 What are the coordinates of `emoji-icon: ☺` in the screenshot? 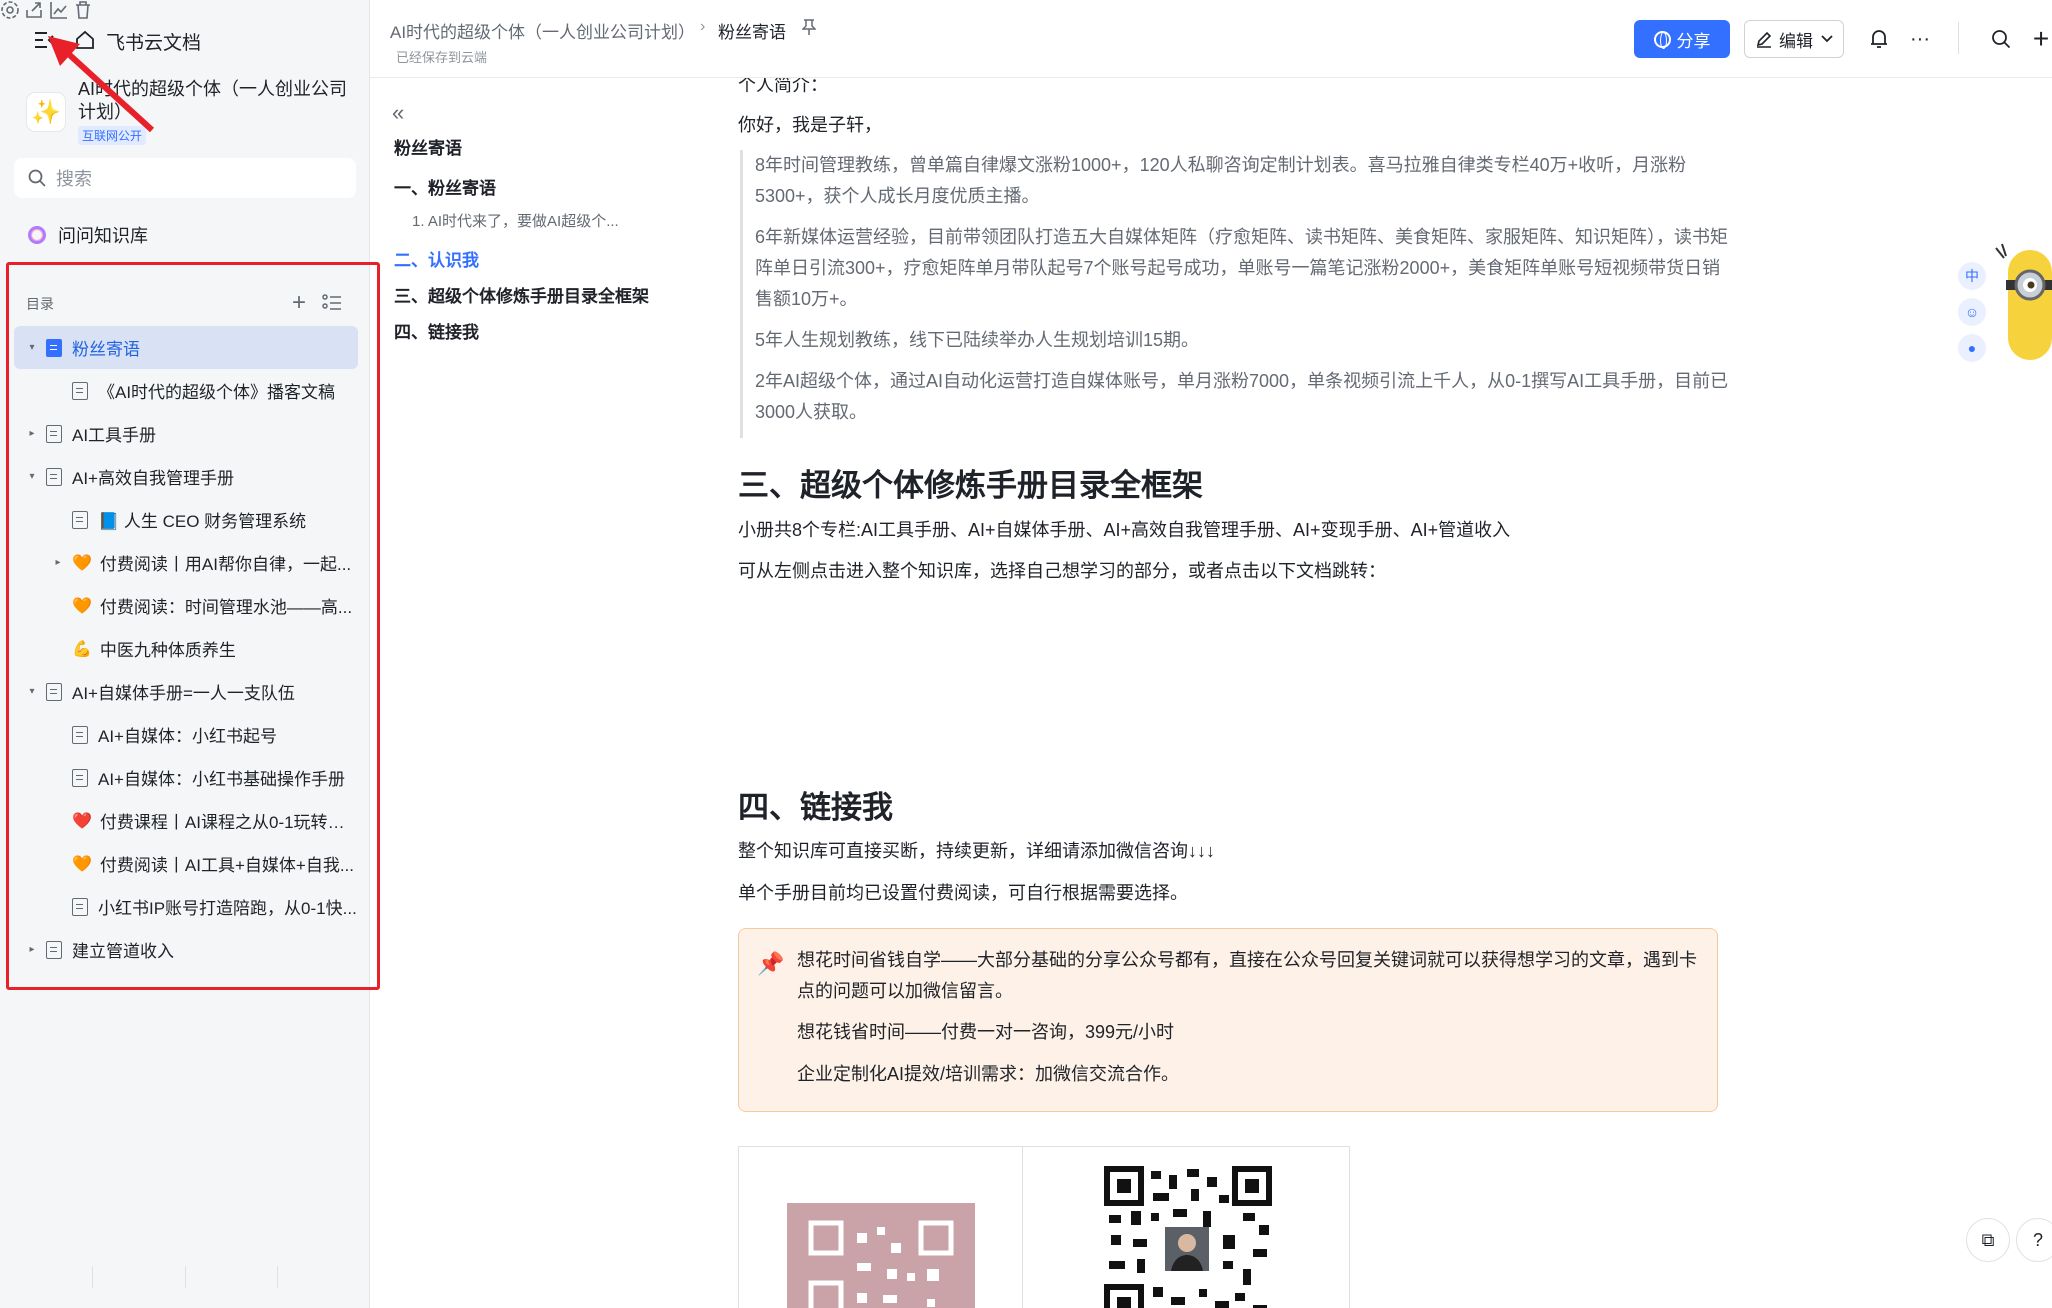 It's located at (1972, 312).